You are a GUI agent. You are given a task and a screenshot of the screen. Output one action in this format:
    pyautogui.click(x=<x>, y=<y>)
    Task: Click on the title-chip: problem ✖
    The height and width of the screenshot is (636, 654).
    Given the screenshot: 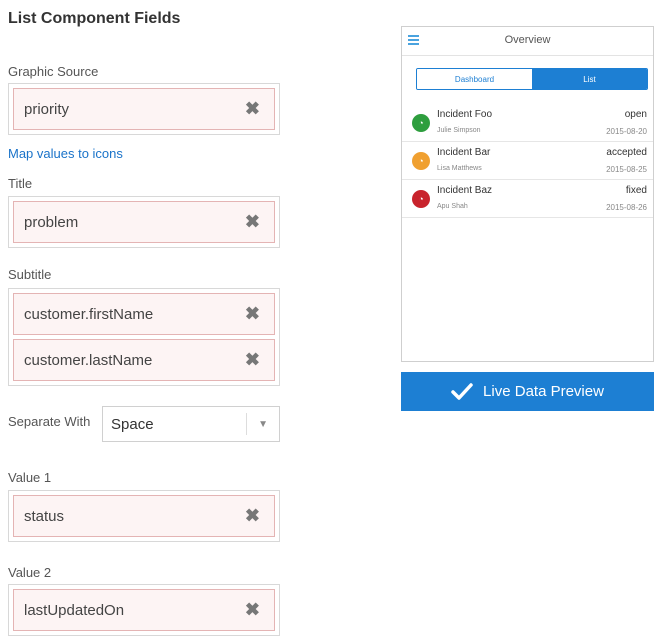 What is the action you would take?
    pyautogui.click(x=144, y=222)
    